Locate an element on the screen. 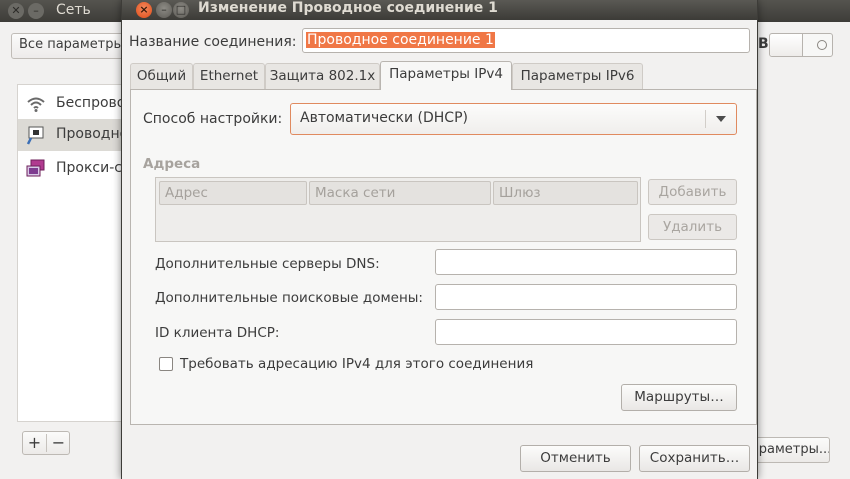 This screenshot has height=479, width=850. cancel-button: Отменить is located at coordinates (575, 458).